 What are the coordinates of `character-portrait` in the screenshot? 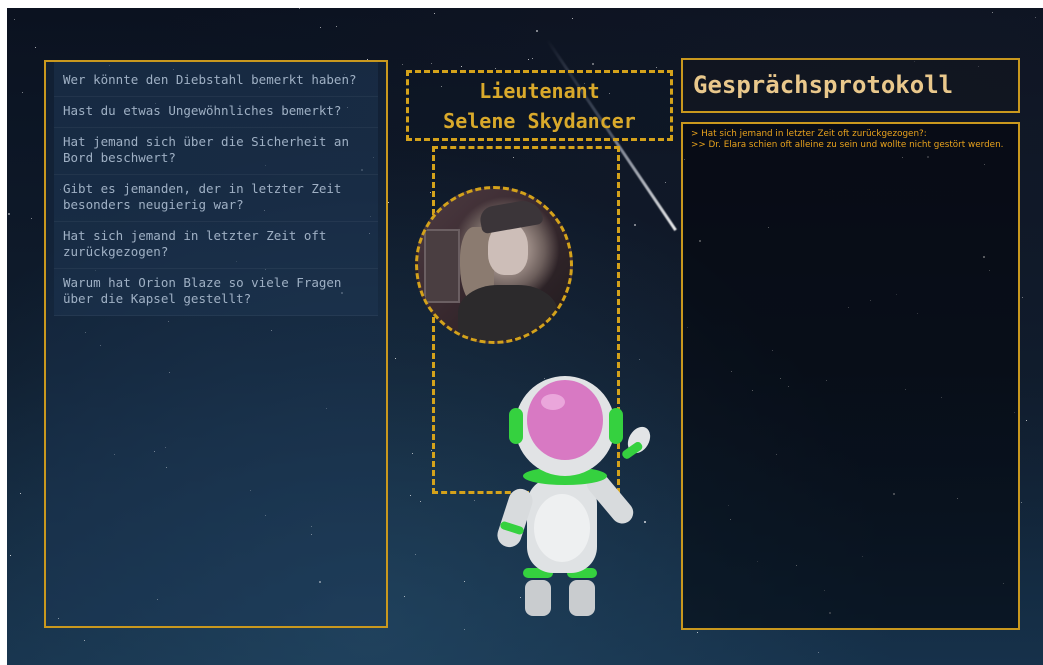 It's located at (494, 265).